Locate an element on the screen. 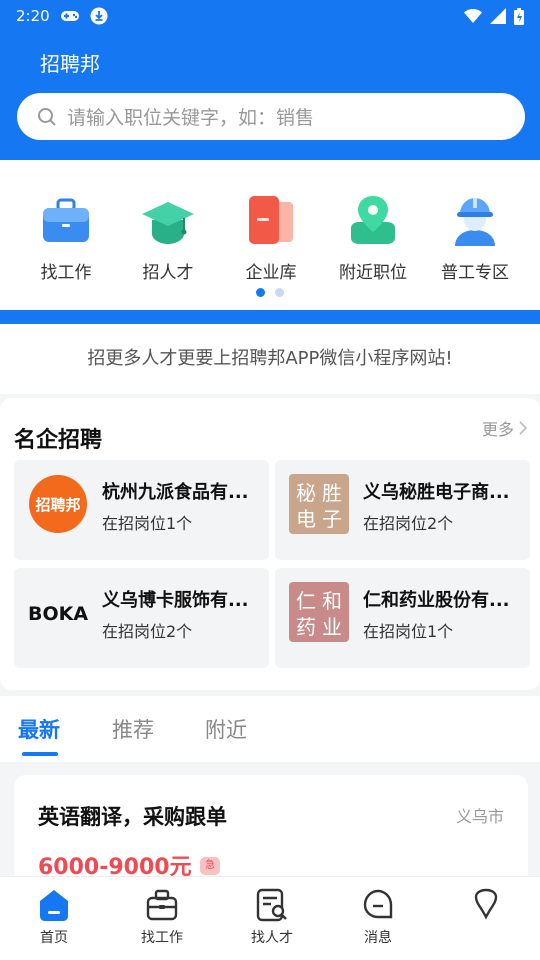 The height and width of the screenshot is (960, 540). nav-find-job: 找工作 is located at coordinates (162, 917).